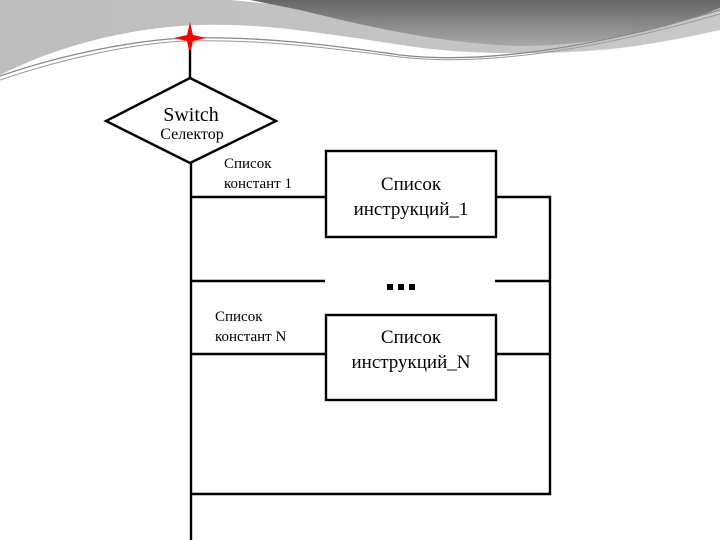 The width and height of the screenshot is (720, 540). I want to click on decision-subtitle: Селектор, so click(191, 134).